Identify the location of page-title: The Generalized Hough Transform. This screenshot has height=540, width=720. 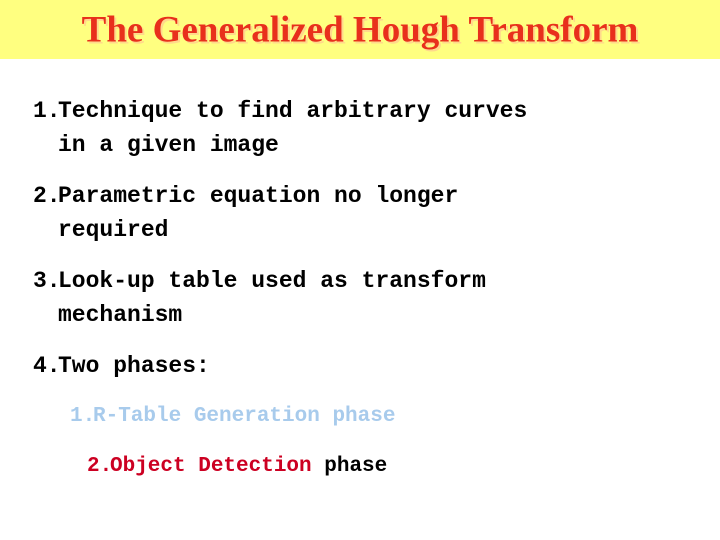
(360, 29).